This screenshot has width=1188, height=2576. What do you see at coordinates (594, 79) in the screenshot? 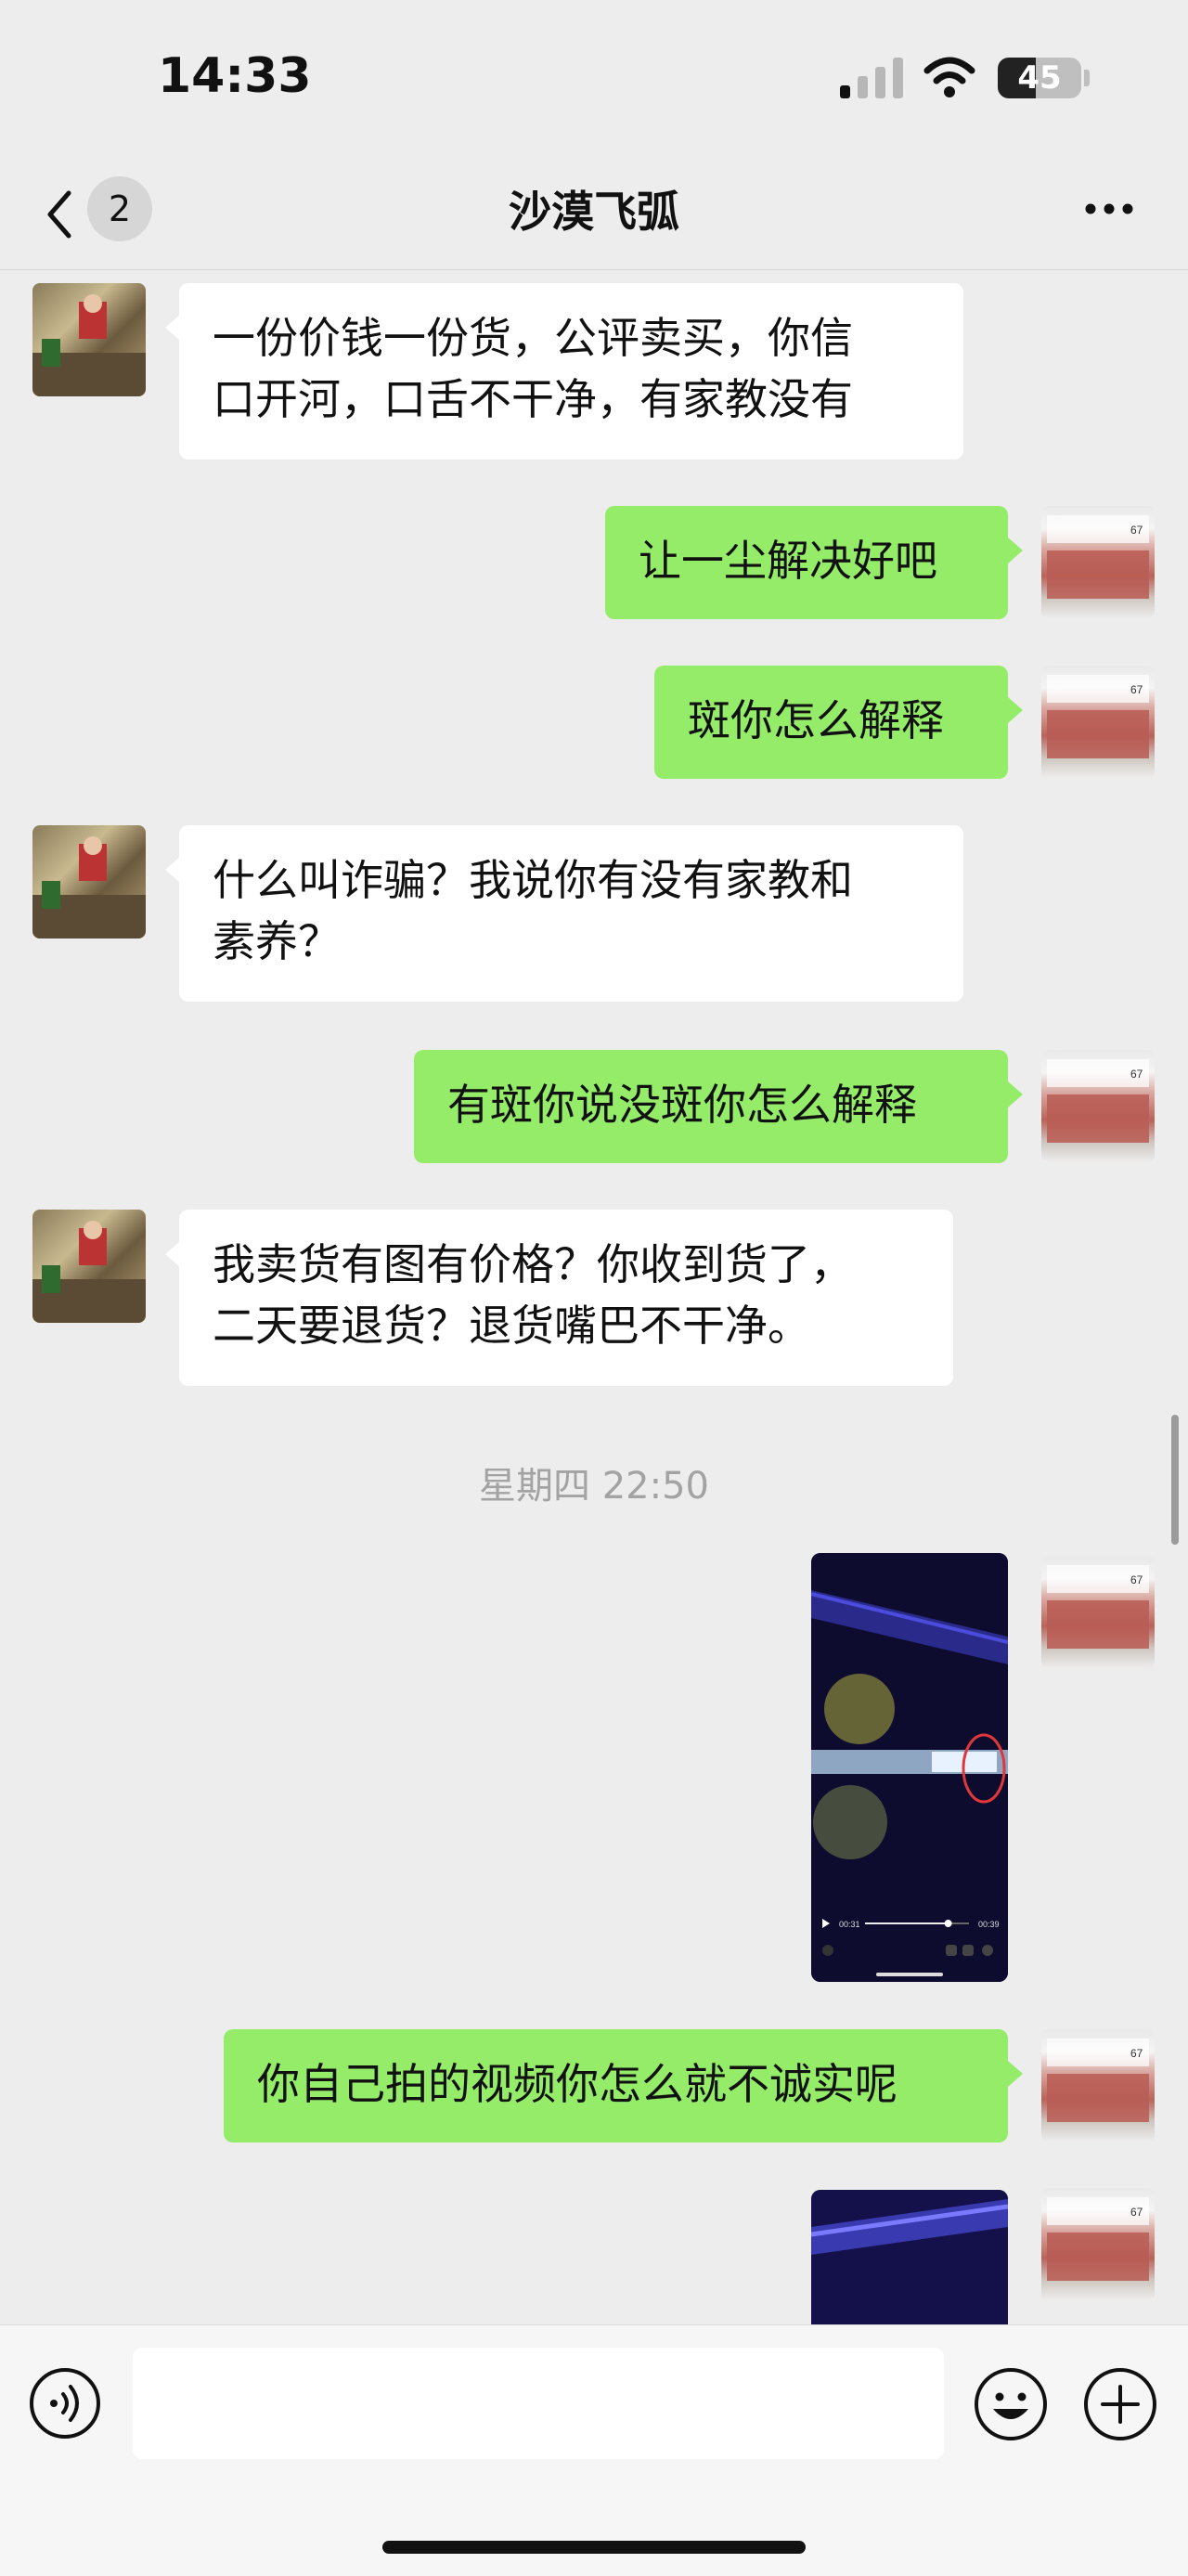
I see `status-bar: 14:33 45` at bounding box center [594, 79].